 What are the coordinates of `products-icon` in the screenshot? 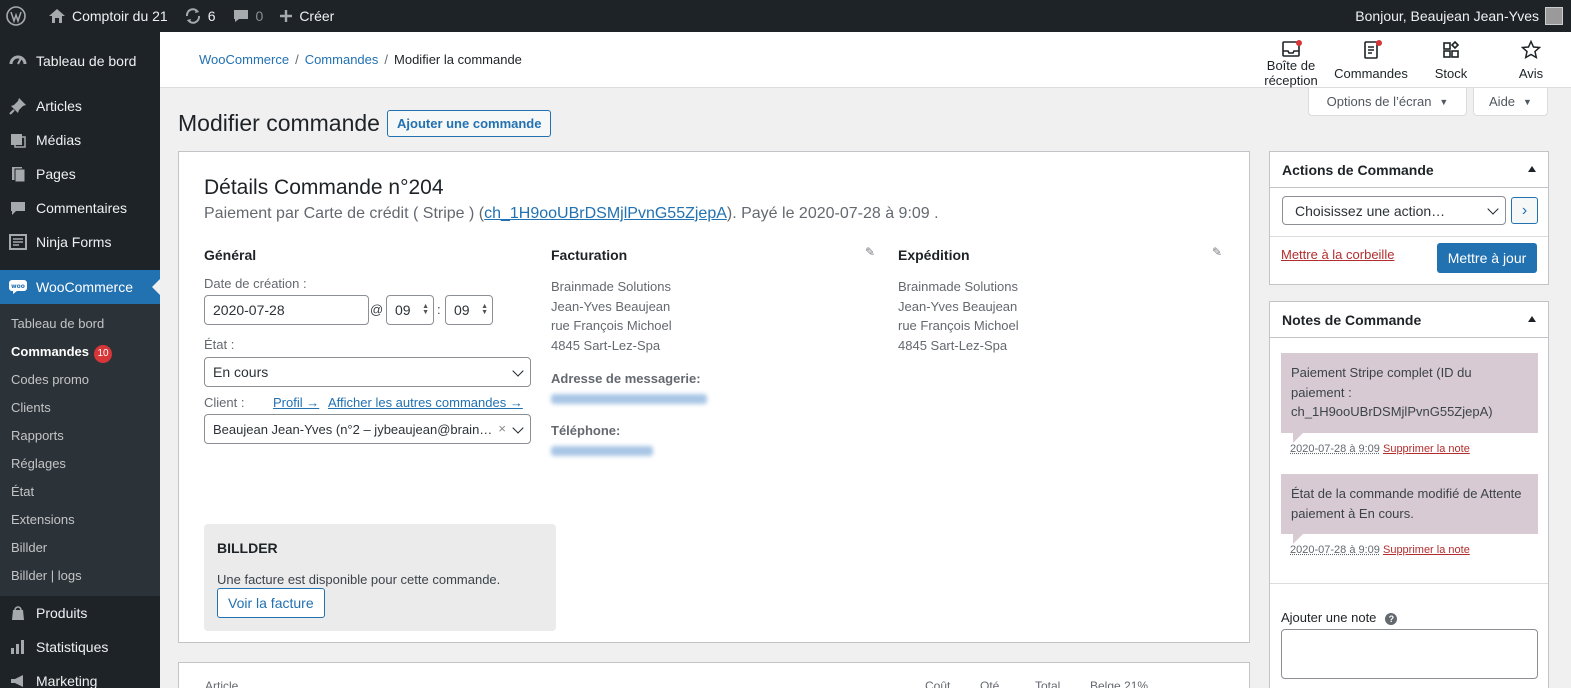 It's located at (18, 613).